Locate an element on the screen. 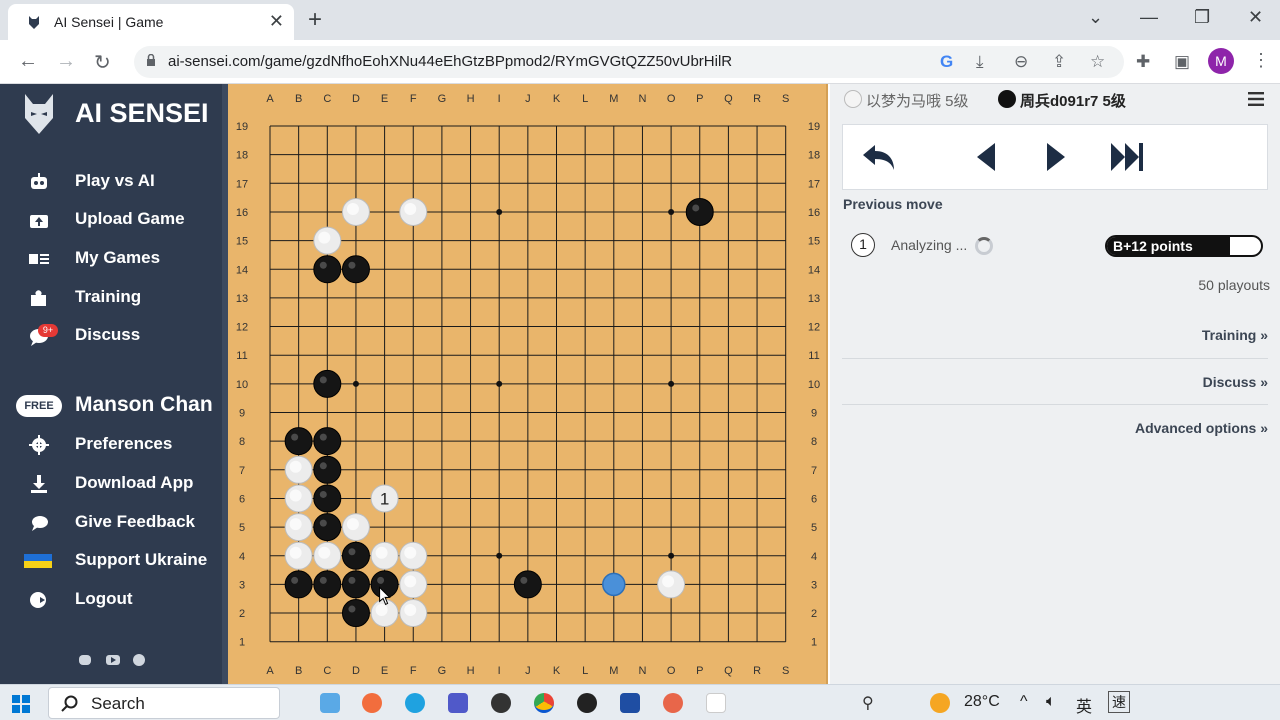 The image size is (1280, 720). sidebar-item-support-ukraine: Support Ukraine is located at coordinates (110, 561).